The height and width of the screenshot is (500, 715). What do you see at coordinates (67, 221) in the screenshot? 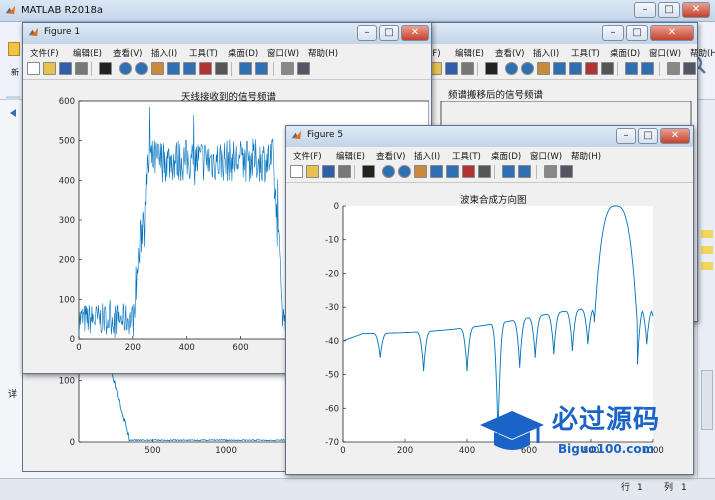
I see `y-tick-label: 300` at bounding box center [67, 221].